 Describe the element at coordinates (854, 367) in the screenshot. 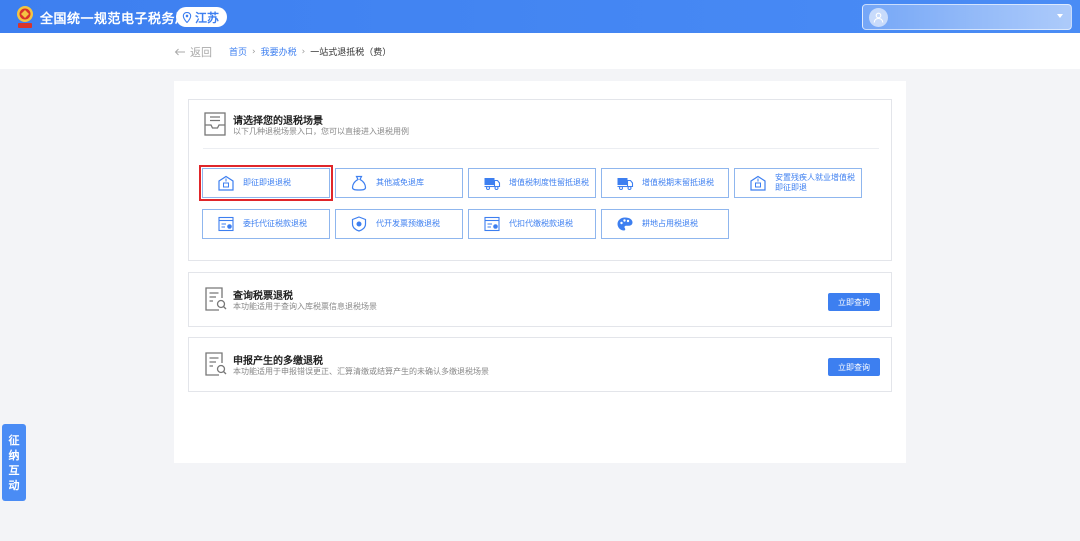

I see `declare-query-button: 立即查询` at that location.